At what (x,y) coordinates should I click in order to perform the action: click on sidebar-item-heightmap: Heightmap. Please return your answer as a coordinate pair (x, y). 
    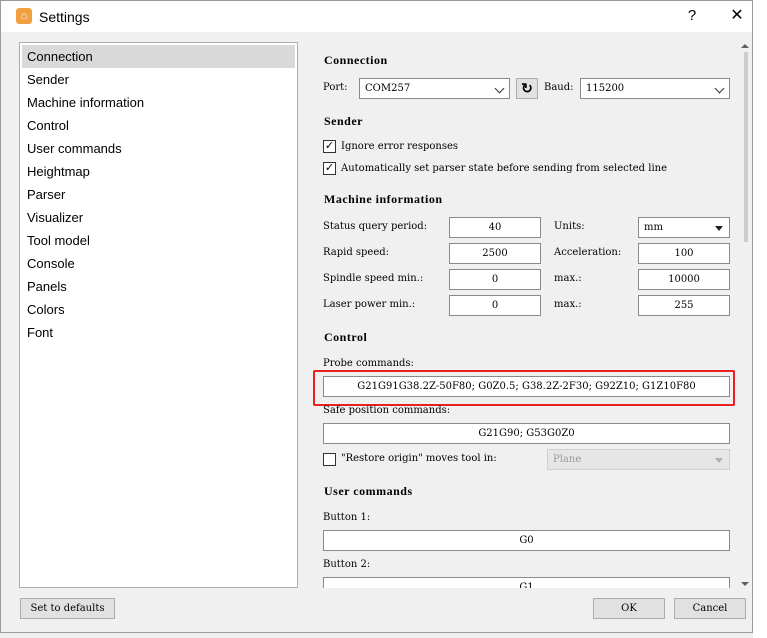
    Looking at the image, I should click on (158, 171).